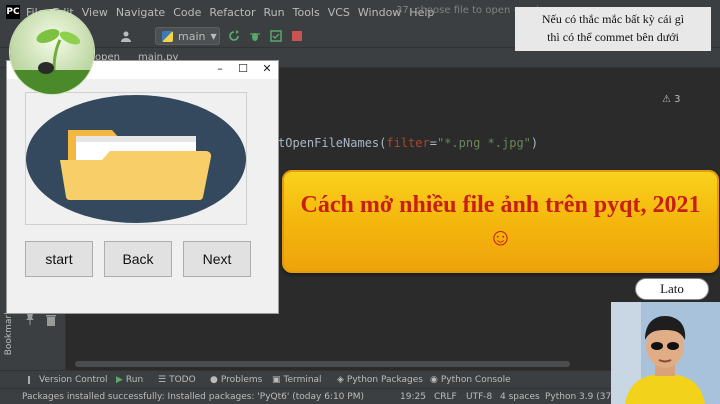 The width and height of the screenshot is (720, 404). What do you see at coordinates (297, 36) in the screenshot?
I see `stop-icon` at bounding box center [297, 36].